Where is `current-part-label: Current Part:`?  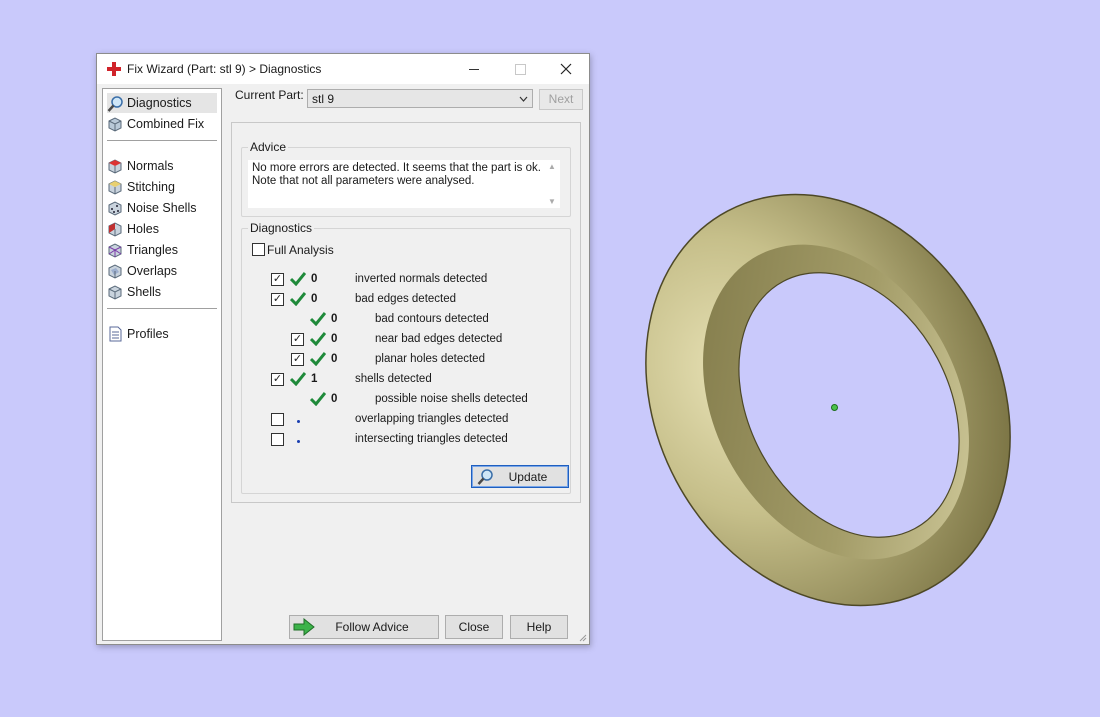 current-part-label: Current Part: is located at coordinates (269, 95).